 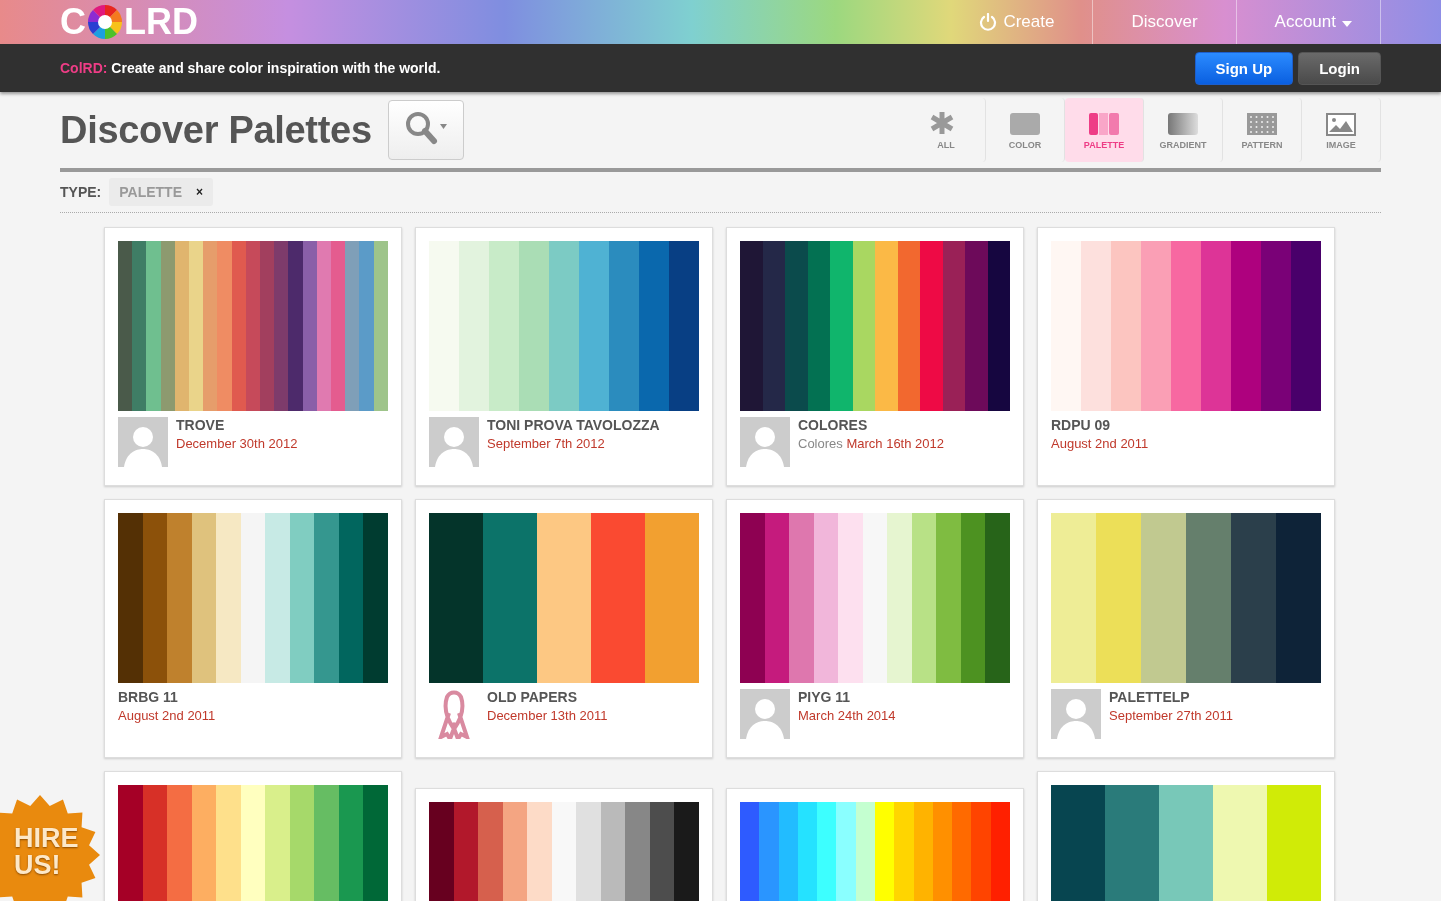 I want to click on color-wheel-icon, so click(x=105, y=22).